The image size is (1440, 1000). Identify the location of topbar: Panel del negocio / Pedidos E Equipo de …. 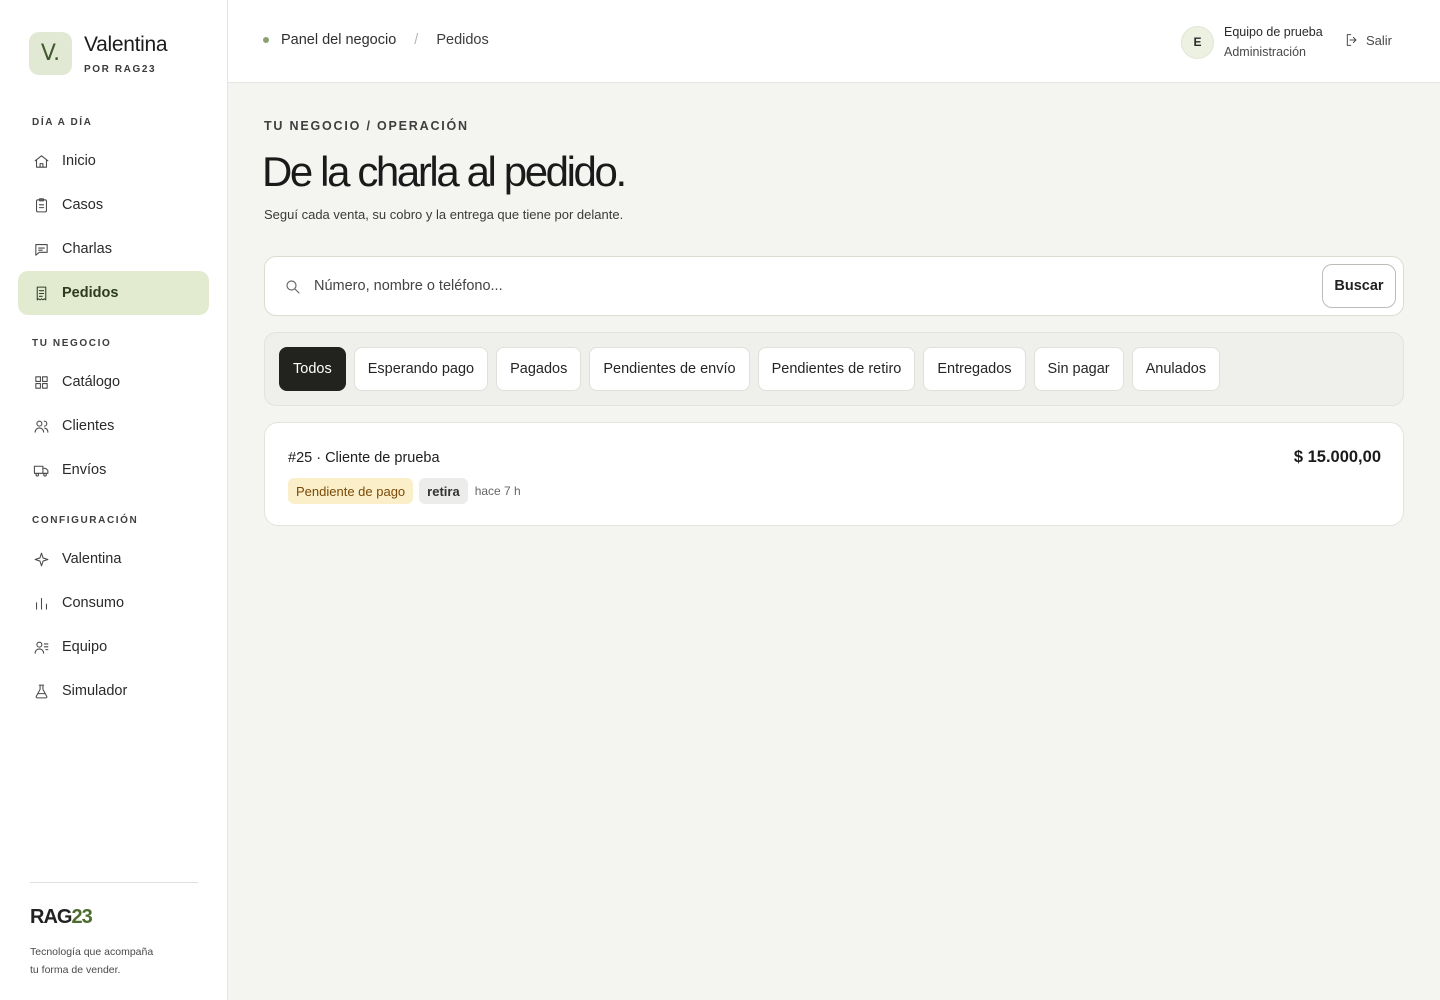
(834, 41).